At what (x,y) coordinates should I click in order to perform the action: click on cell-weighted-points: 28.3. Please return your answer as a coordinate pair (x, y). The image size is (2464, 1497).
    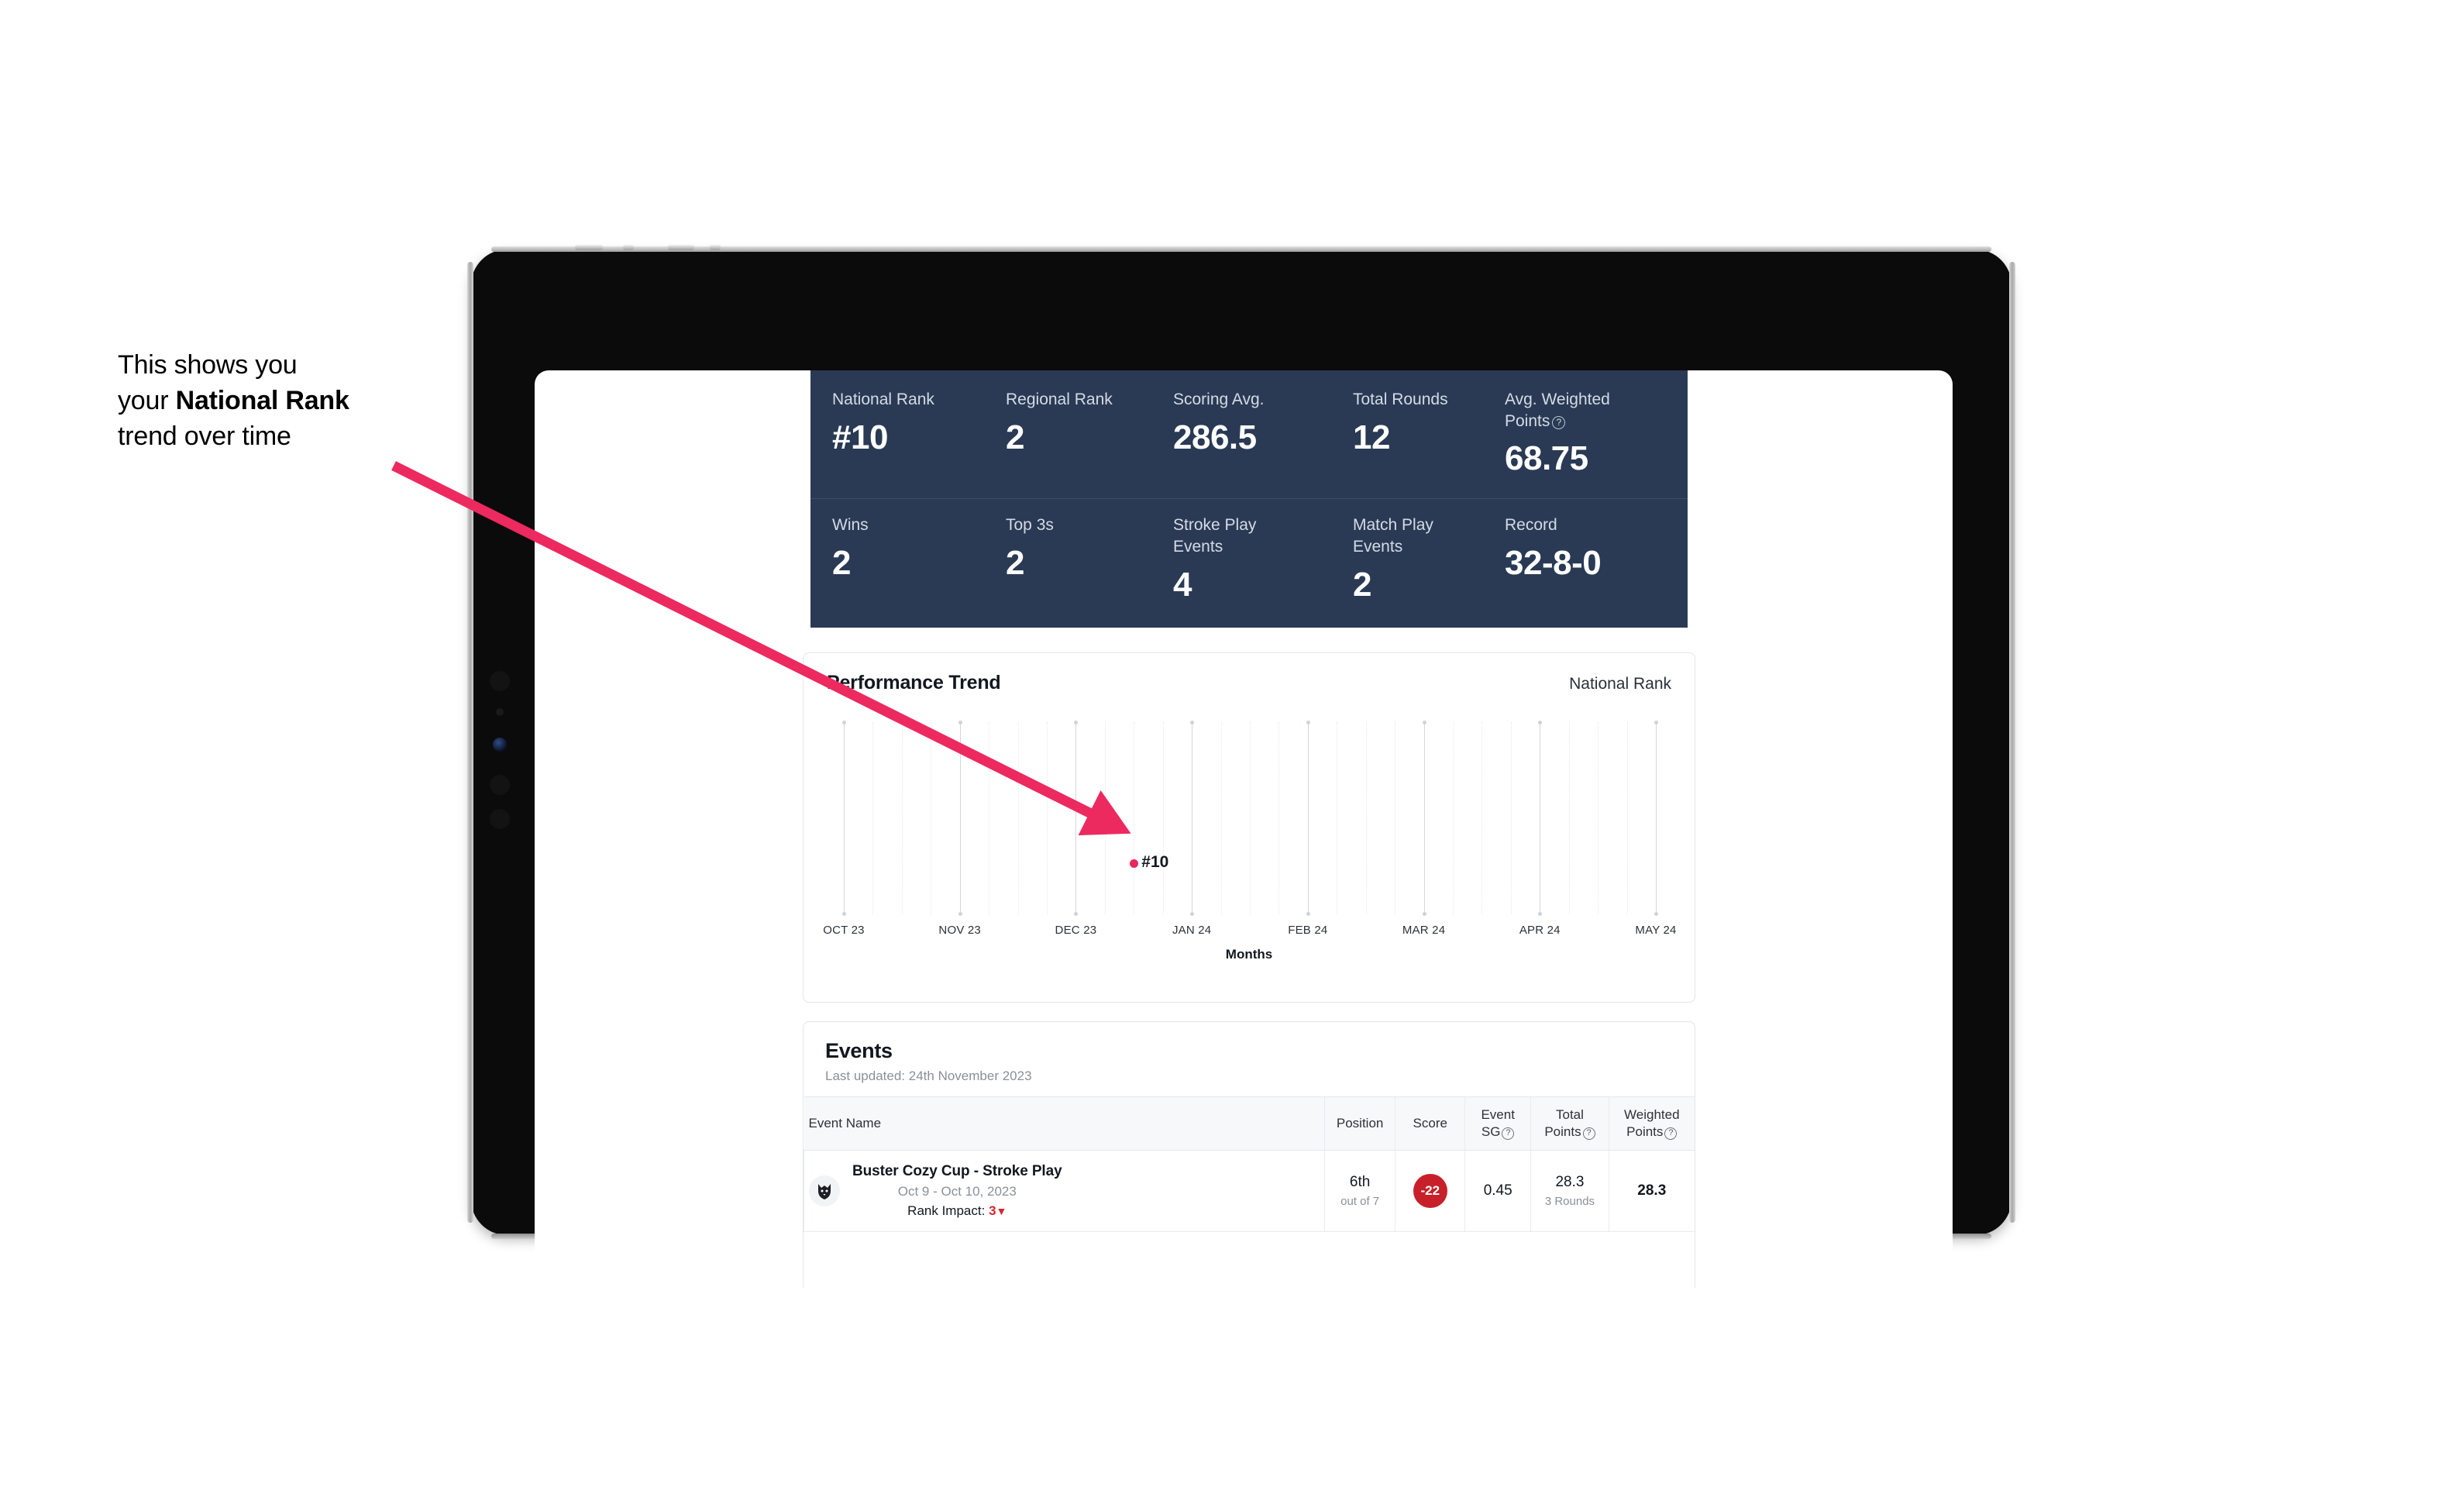
    Looking at the image, I should click on (1651, 1191).